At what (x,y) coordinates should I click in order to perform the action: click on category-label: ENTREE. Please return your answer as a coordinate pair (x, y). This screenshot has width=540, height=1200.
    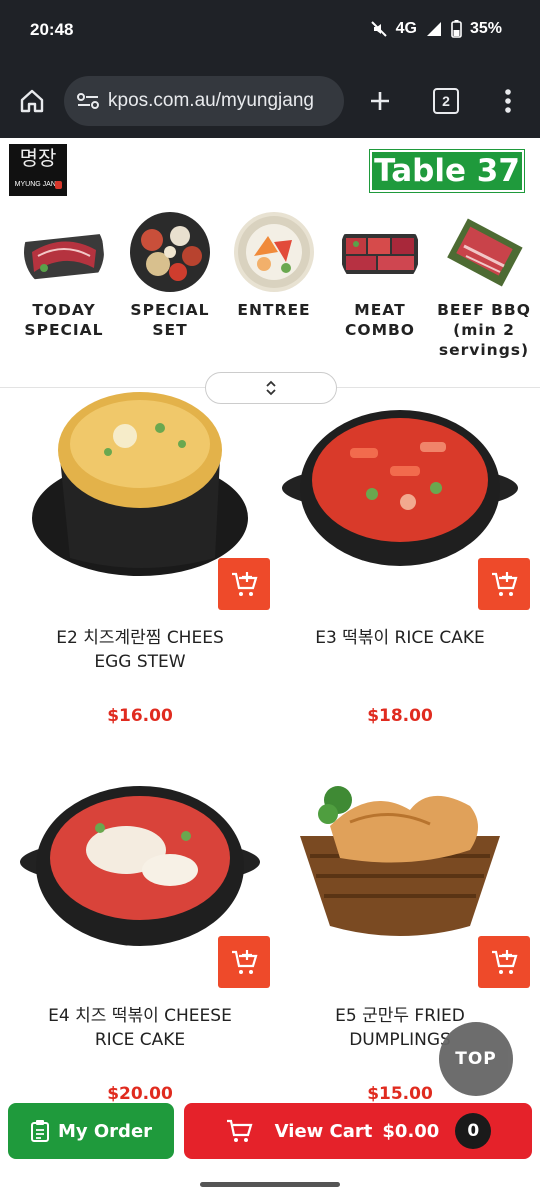
    Looking at the image, I should click on (274, 310).